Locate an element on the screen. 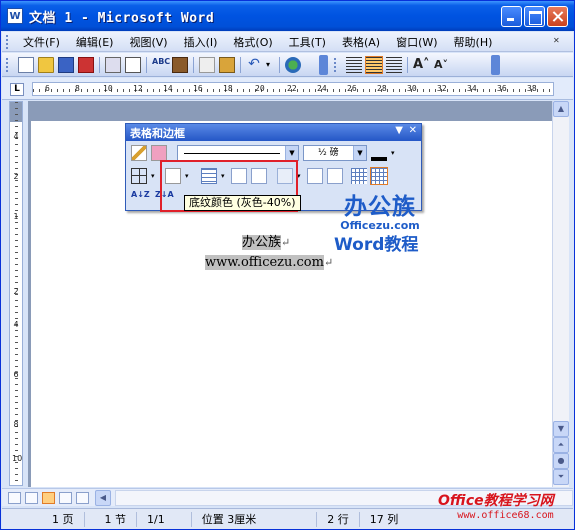 This screenshot has height=530, width=575. grow-font-icon: A˄ is located at coordinates (421, 65).